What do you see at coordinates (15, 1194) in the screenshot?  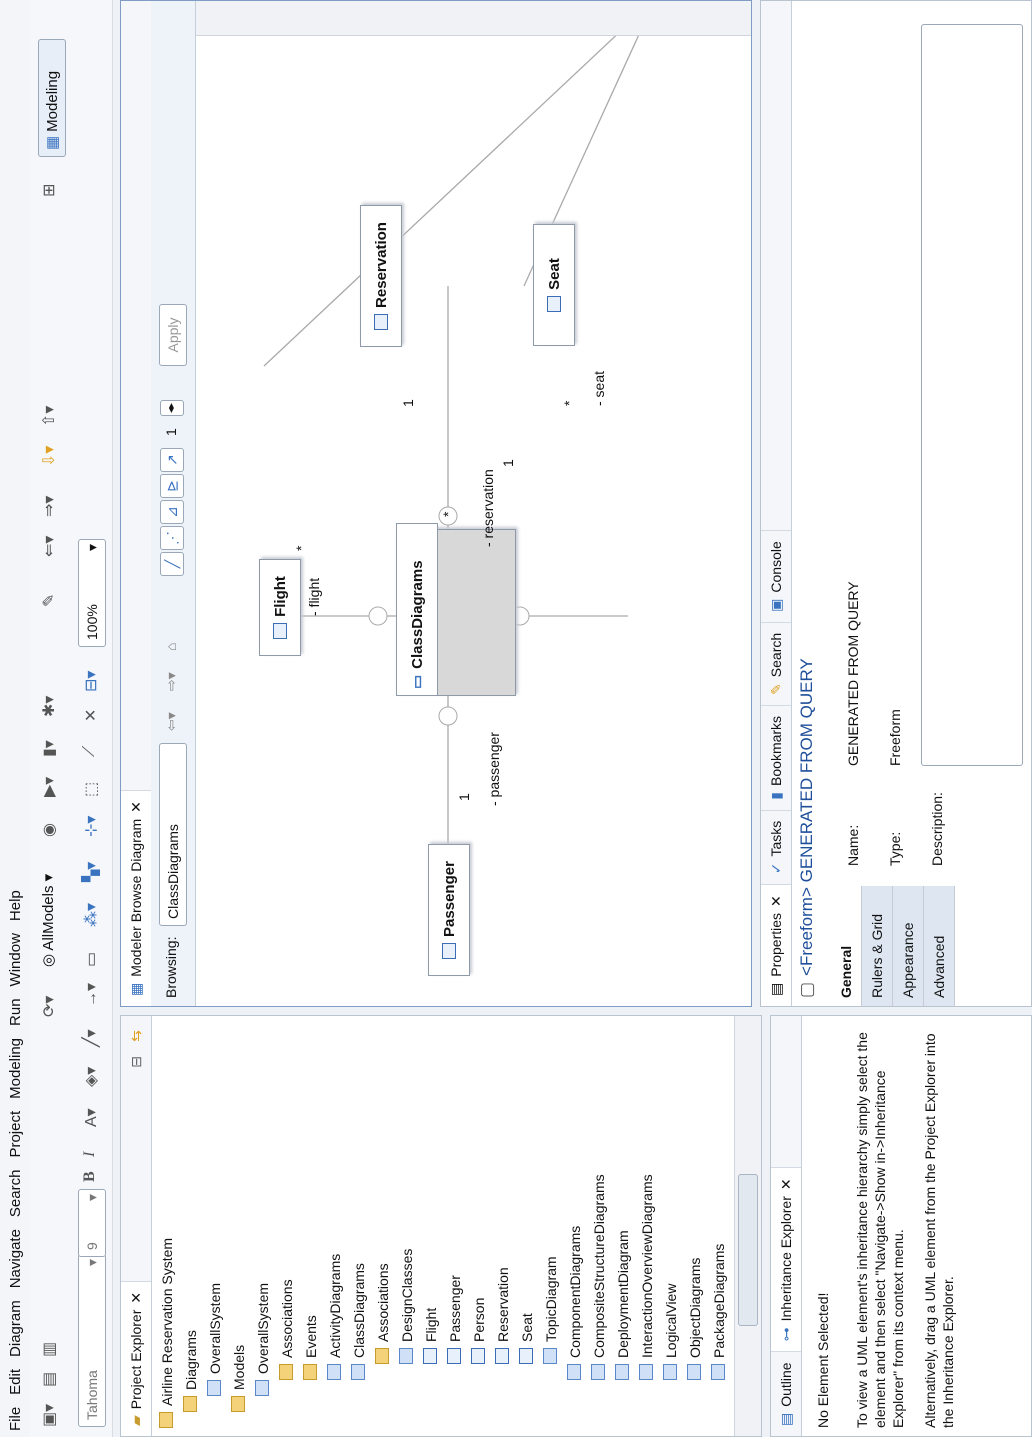 I see `menu-search: Search` at bounding box center [15, 1194].